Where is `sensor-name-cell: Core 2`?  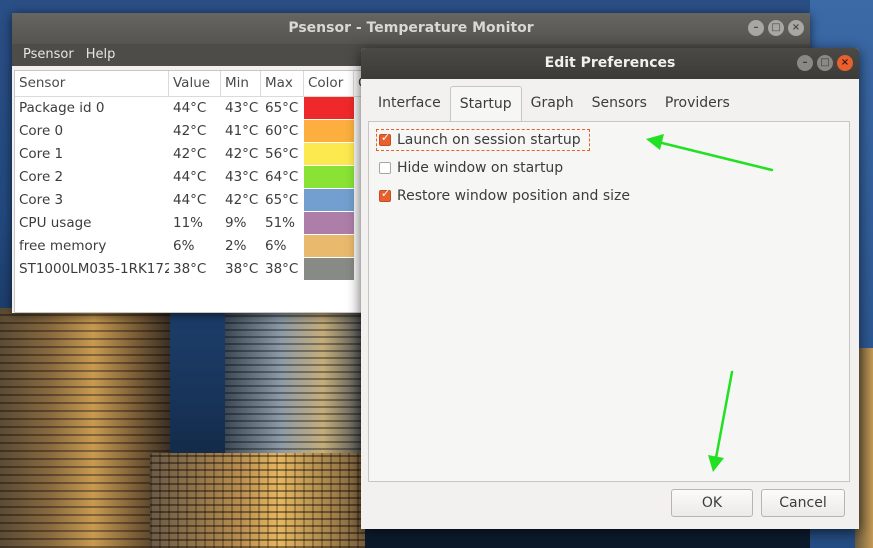
sensor-name-cell: Core 2 is located at coordinates (41, 177).